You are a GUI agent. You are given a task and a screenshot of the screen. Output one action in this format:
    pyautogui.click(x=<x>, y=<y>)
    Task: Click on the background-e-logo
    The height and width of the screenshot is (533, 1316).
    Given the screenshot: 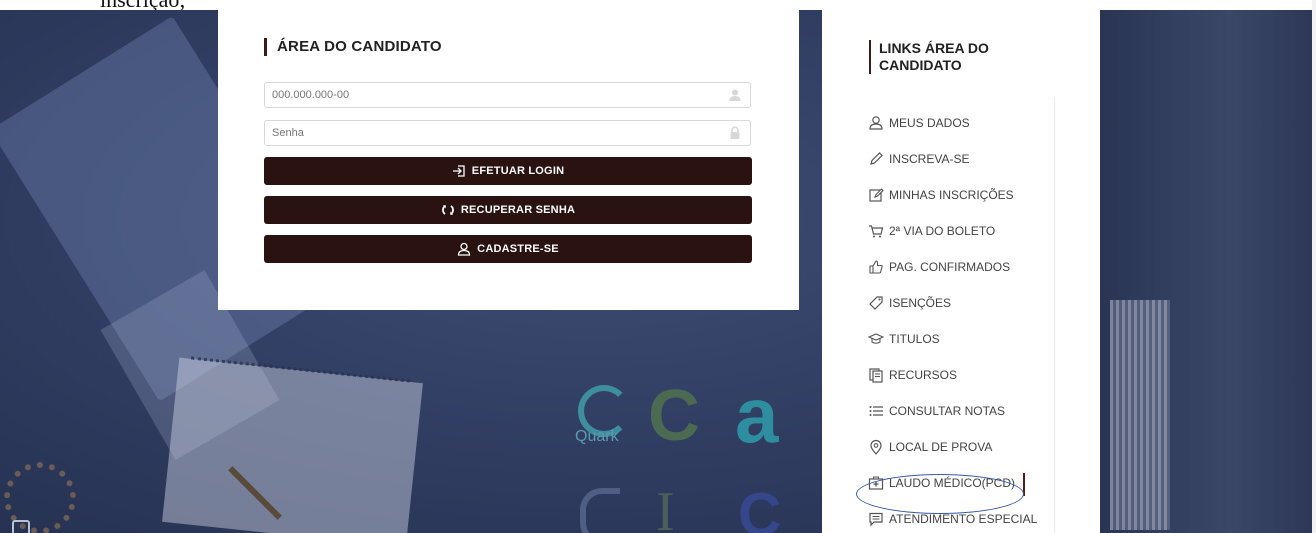 What is the action you would take?
    pyautogui.click(x=600, y=510)
    